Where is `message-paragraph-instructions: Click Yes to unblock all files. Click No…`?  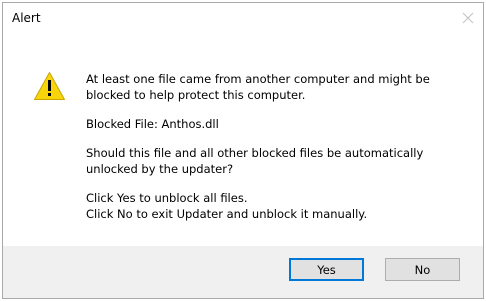 message-paragraph-instructions: Click Yes to unblock all files. Click No… is located at coordinates (227, 206).